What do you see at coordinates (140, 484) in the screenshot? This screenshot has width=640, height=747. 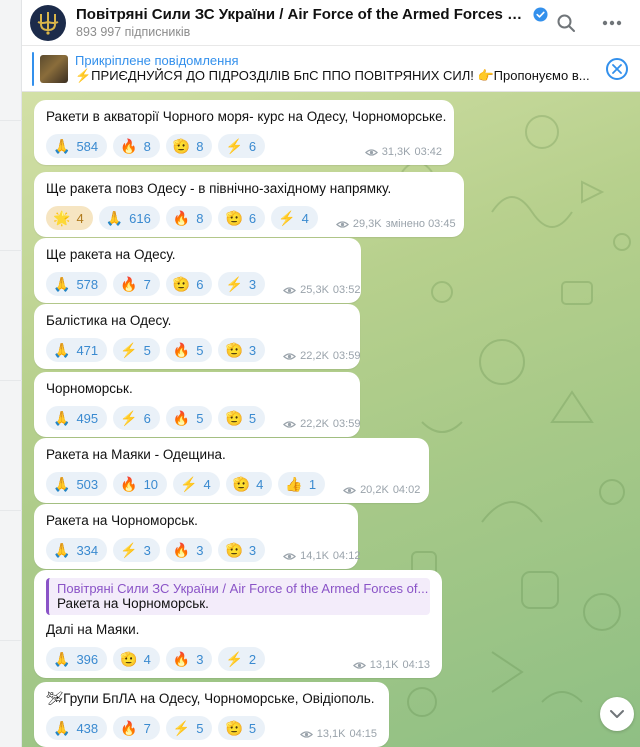 I see `reaction-fire: 🔥 10` at bounding box center [140, 484].